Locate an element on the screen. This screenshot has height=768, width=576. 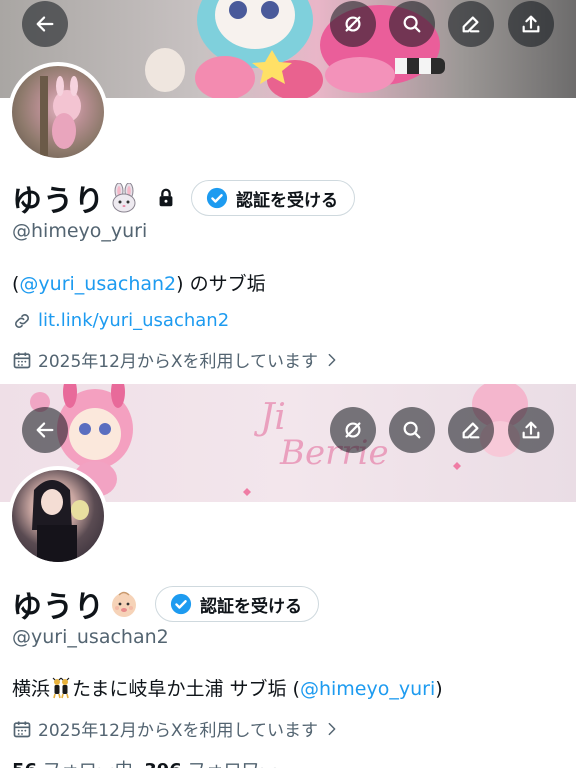
svg-text: Ji is located at coordinates (269, 417).